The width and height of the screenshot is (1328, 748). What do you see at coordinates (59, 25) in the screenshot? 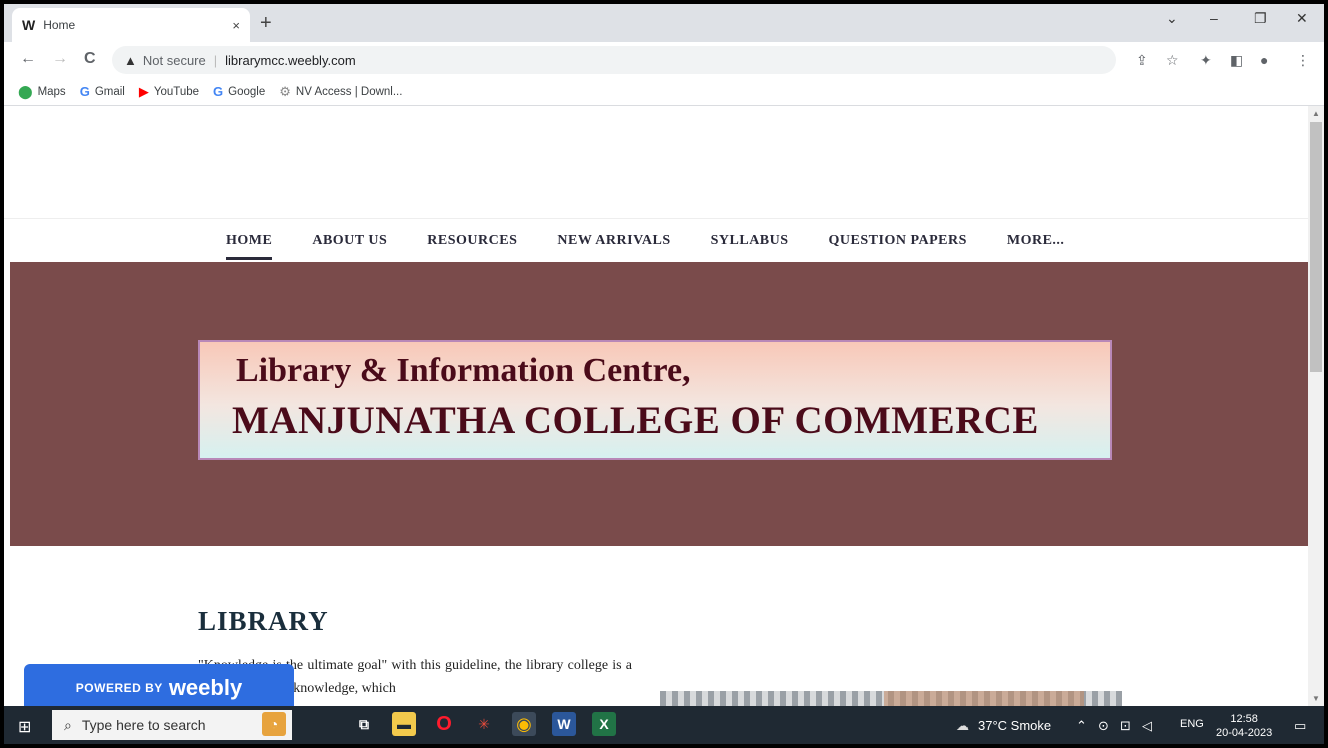
I see `tab-title: Home` at bounding box center [59, 25].